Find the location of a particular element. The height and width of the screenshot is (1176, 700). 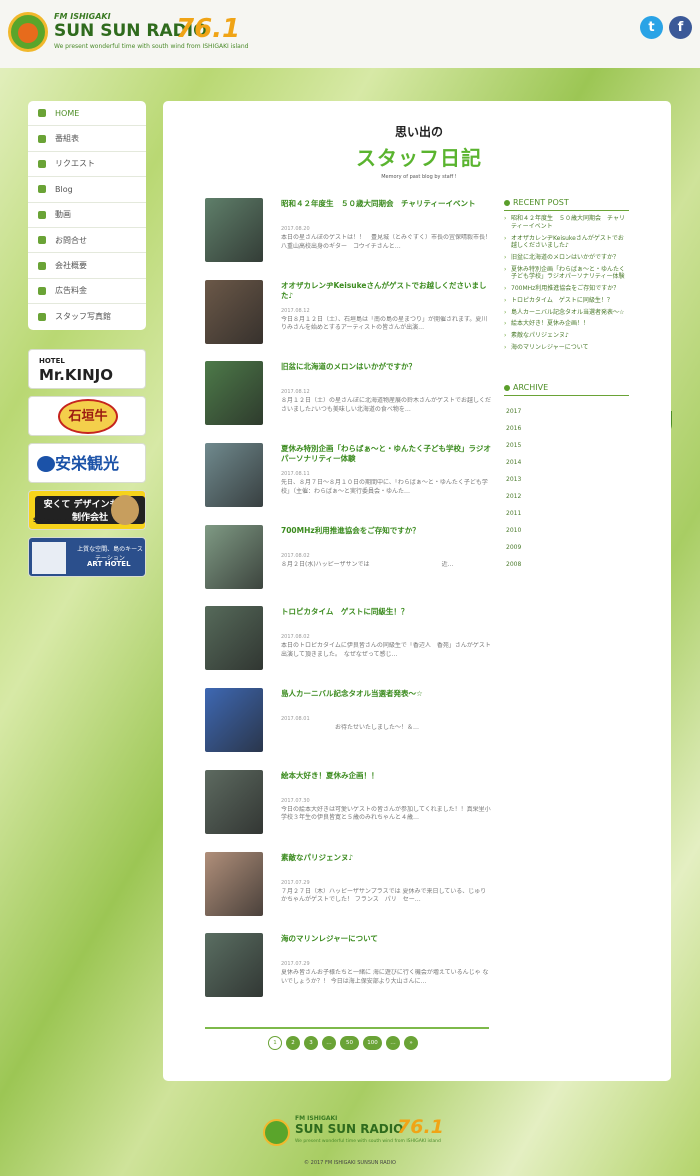

staff-diary-line3: Memory of past blog by staff ! is located at coordinates (419, 177).